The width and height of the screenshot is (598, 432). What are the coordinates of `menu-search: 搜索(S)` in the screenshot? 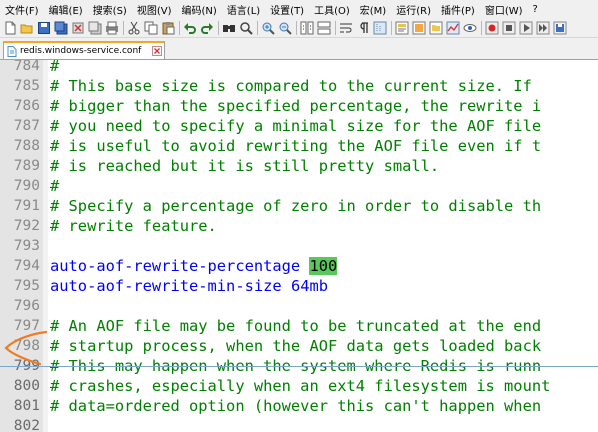 It's located at (110, 9).